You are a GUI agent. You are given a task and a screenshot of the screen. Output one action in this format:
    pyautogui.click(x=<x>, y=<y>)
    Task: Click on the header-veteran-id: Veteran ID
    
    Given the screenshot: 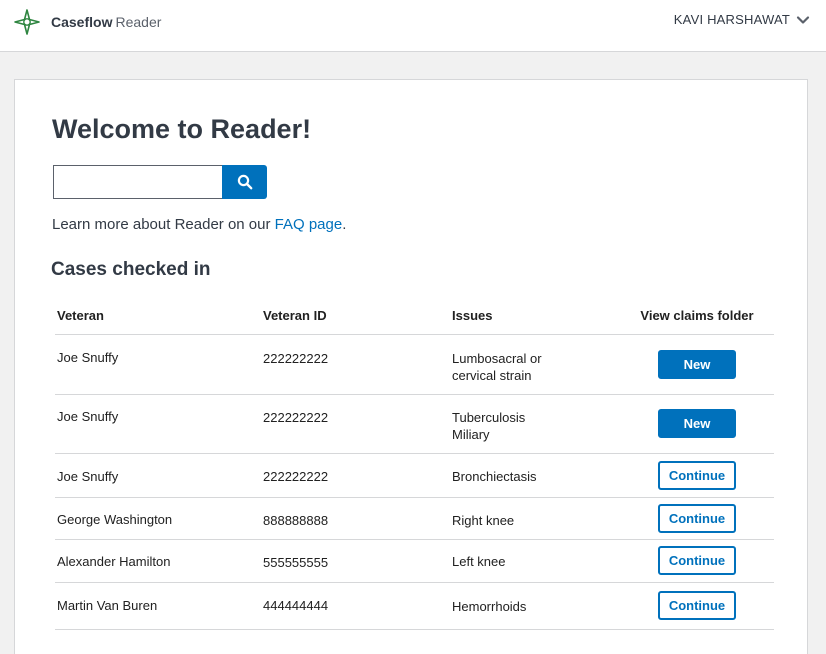 What is the action you would take?
    pyautogui.click(x=355, y=316)
    